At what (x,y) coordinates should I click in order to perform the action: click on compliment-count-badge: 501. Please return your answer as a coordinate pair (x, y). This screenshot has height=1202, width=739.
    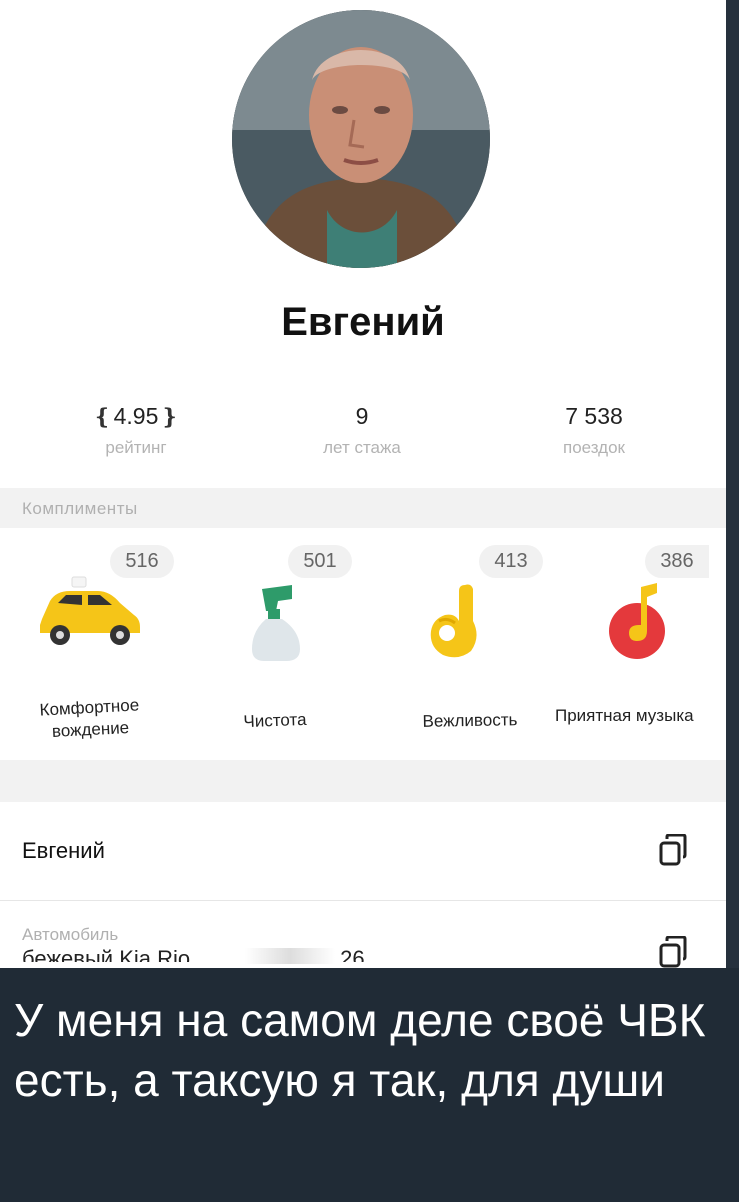
    Looking at the image, I should click on (320, 561).